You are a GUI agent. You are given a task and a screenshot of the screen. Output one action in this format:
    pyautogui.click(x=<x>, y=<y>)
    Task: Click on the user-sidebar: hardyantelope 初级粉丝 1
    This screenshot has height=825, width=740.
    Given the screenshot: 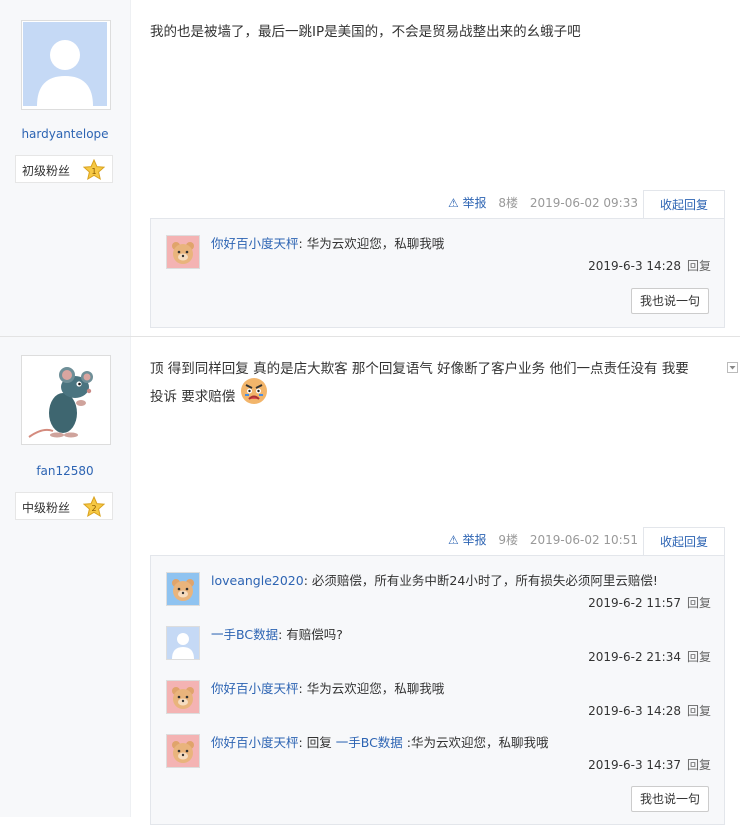 What is the action you would take?
    pyautogui.click(x=65, y=168)
    